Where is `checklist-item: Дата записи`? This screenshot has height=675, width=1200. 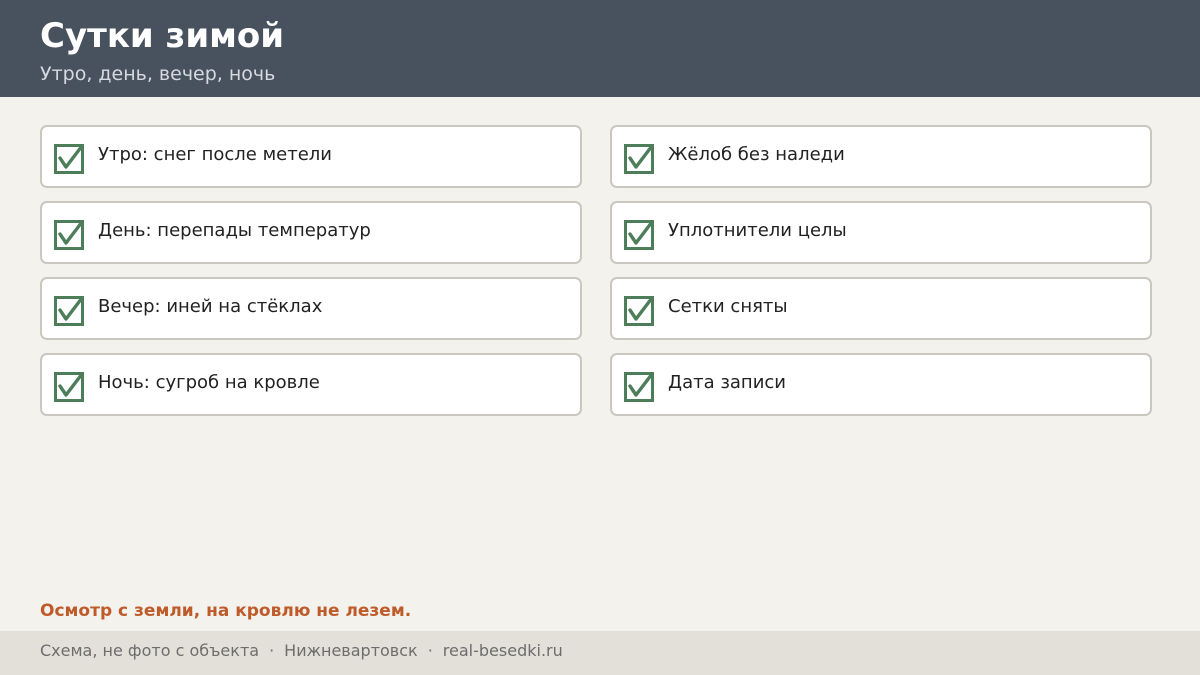 checklist-item: Дата записи is located at coordinates (881, 384).